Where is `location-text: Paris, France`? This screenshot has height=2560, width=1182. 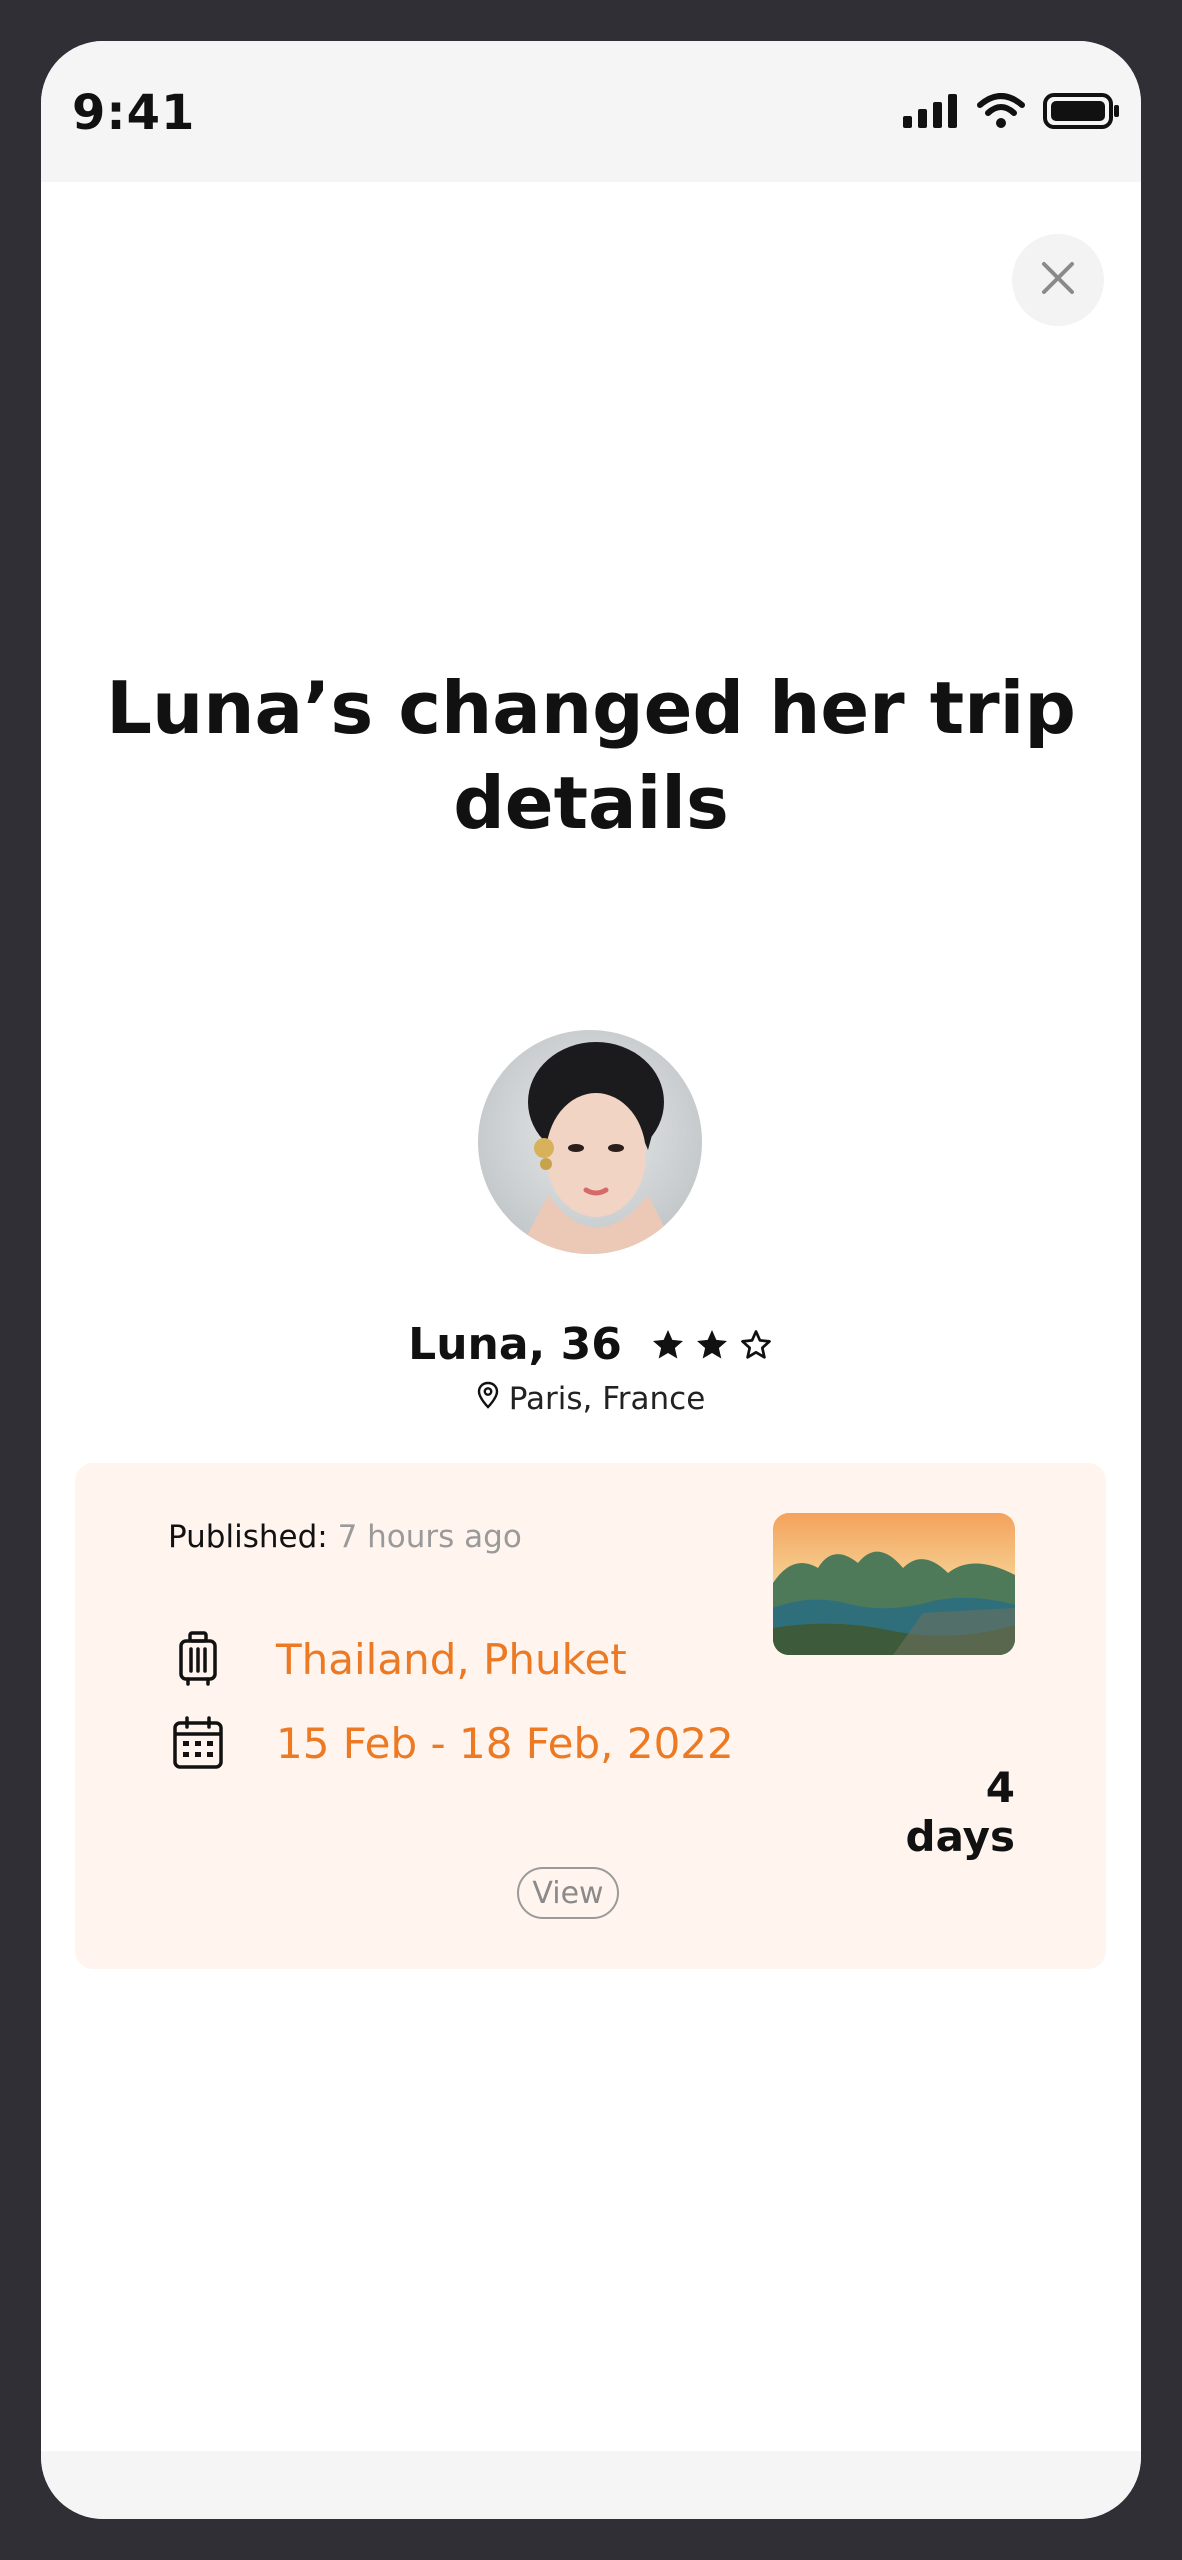
location-text: Paris, France is located at coordinates (607, 1399).